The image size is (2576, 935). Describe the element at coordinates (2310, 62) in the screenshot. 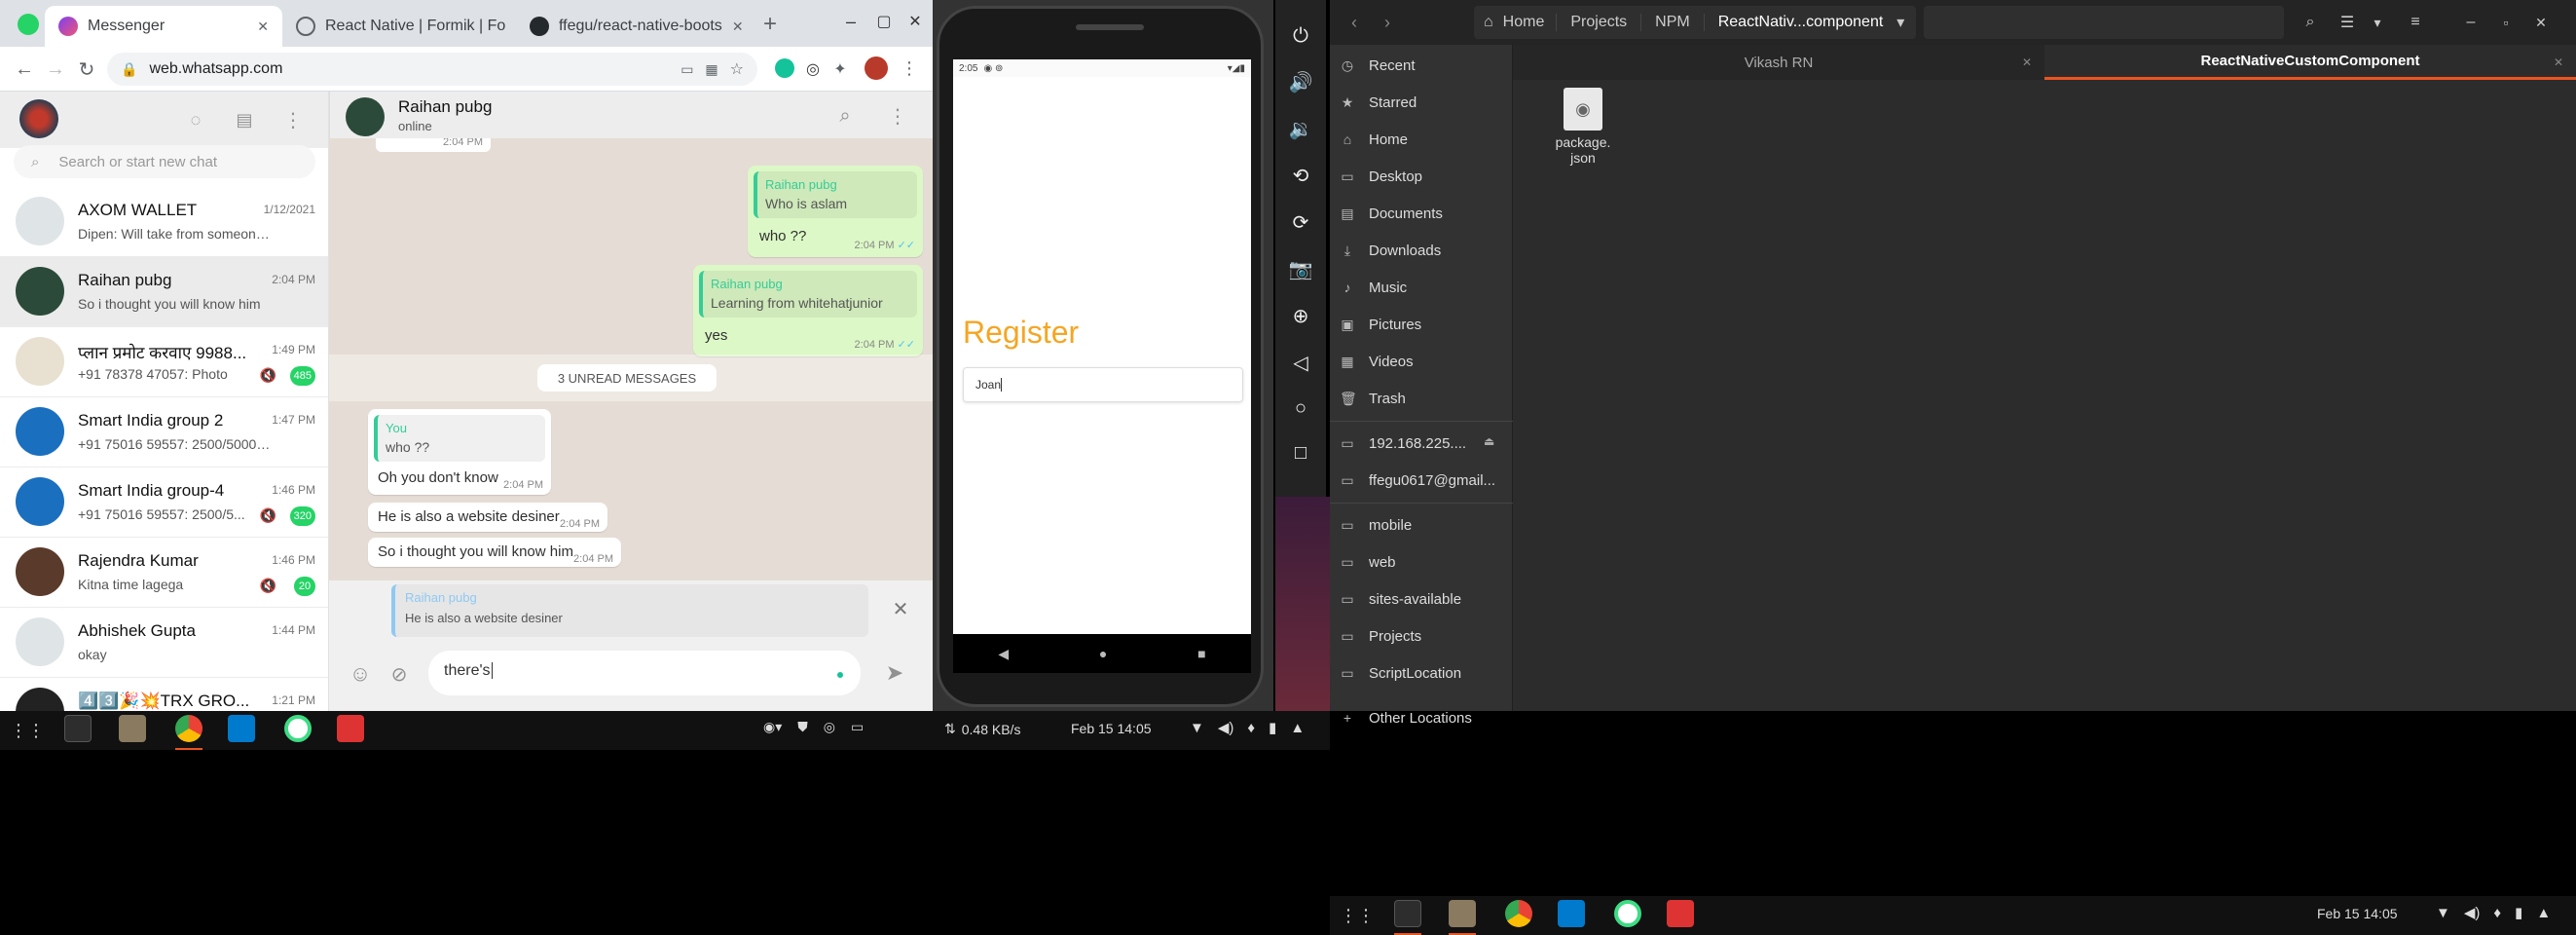

I see `tab-react-native-custom-component: ReactNativeCustomComponent` at that location.